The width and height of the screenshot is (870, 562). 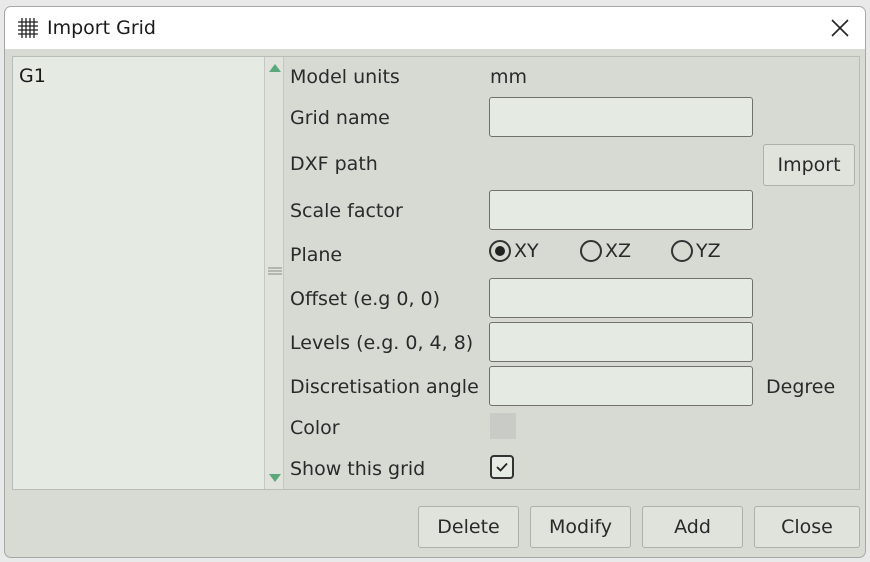 What do you see at coordinates (365, 299) in the screenshot?
I see `offset-label: Offset (e.g 0, 0)` at bounding box center [365, 299].